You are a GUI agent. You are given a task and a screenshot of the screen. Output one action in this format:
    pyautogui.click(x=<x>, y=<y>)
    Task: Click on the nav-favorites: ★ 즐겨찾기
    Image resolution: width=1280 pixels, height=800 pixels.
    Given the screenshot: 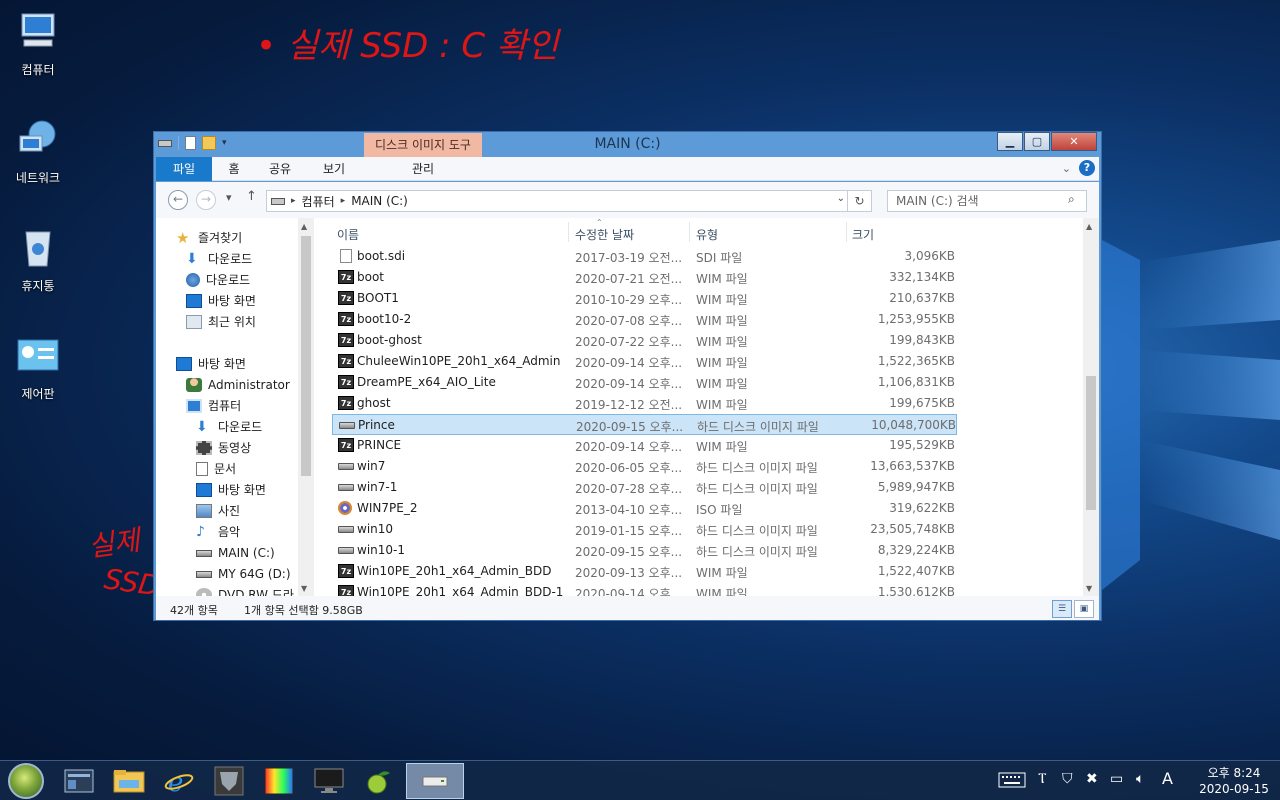 What is the action you would take?
    pyautogui.click(x=209, y=238)
    